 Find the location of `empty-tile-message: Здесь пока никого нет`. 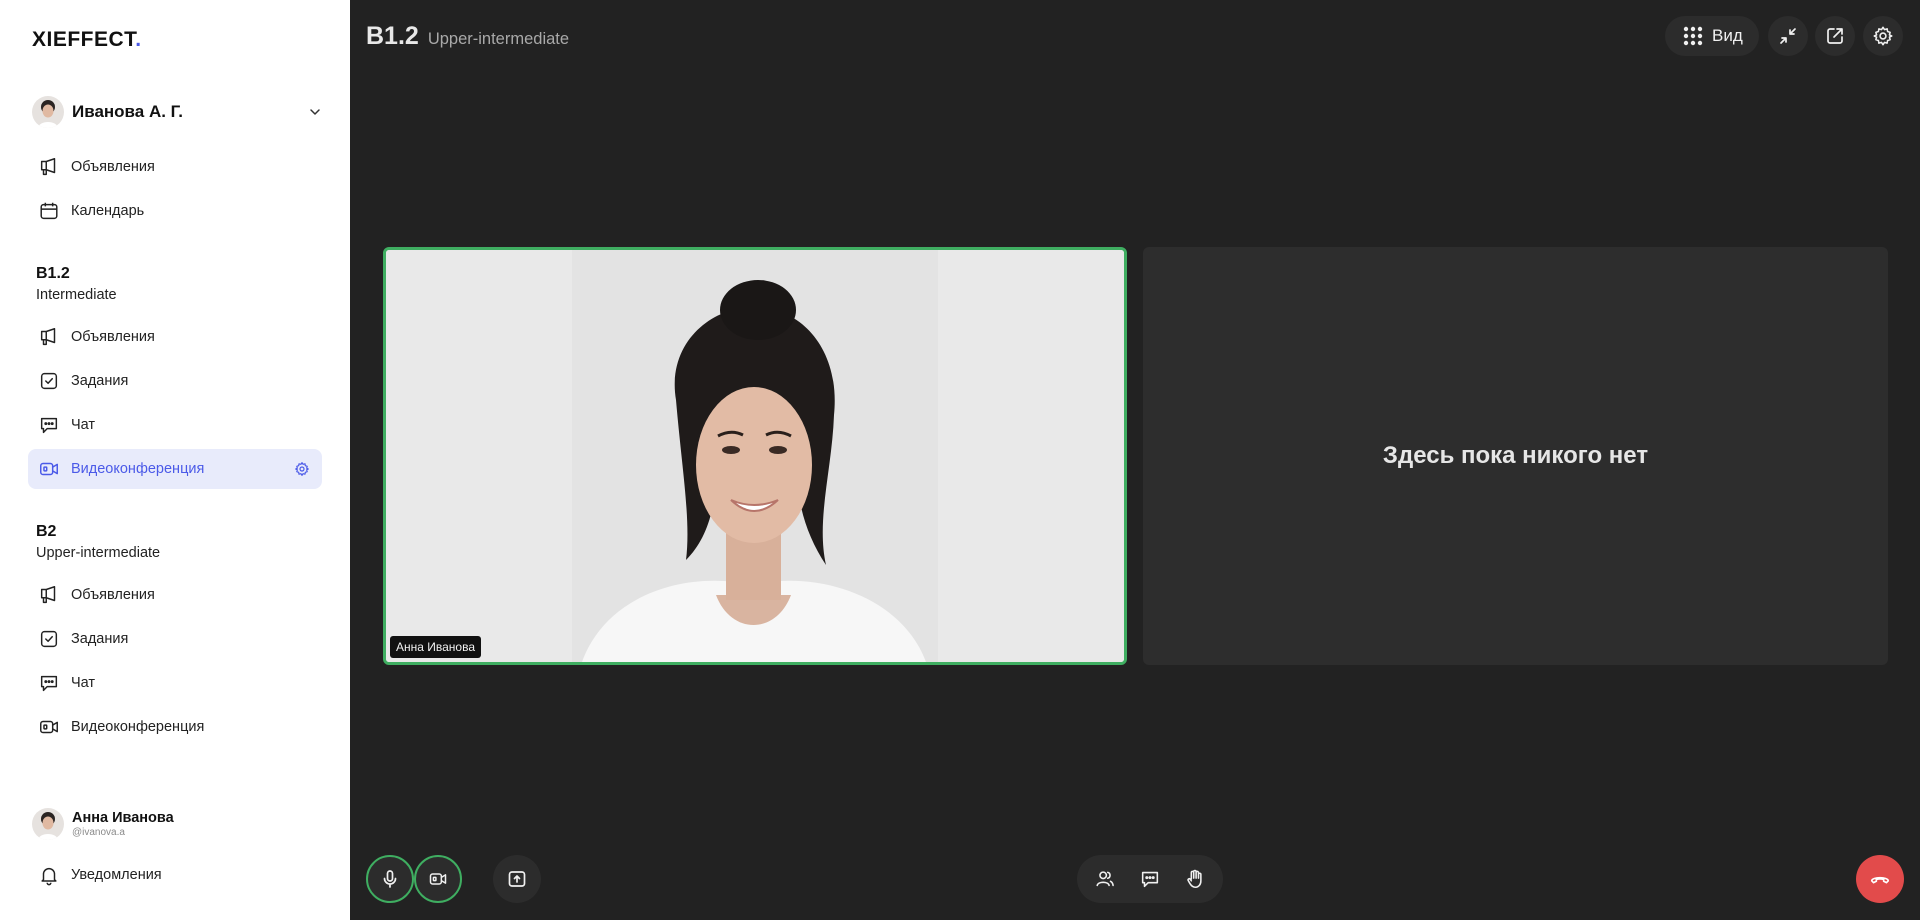

empty-tile-message: Здесь пока никого нет is located at coordinates (1515, 455).